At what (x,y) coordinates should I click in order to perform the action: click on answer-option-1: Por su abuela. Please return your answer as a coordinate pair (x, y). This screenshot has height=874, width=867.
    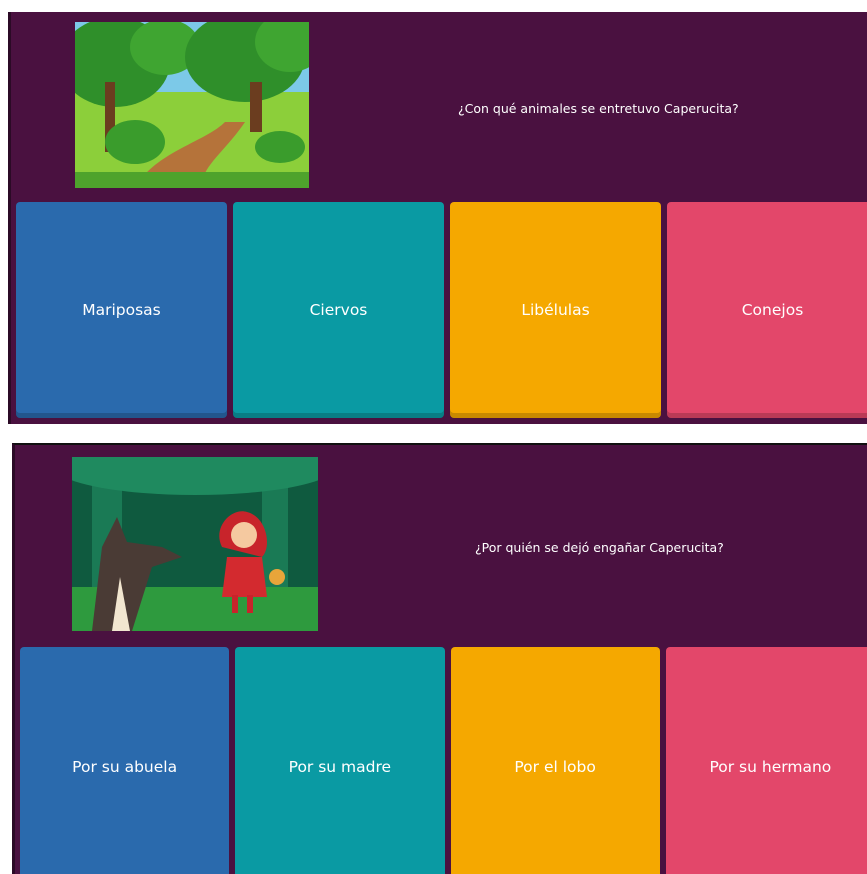
    Looking at the image, I should click on (125, 760).